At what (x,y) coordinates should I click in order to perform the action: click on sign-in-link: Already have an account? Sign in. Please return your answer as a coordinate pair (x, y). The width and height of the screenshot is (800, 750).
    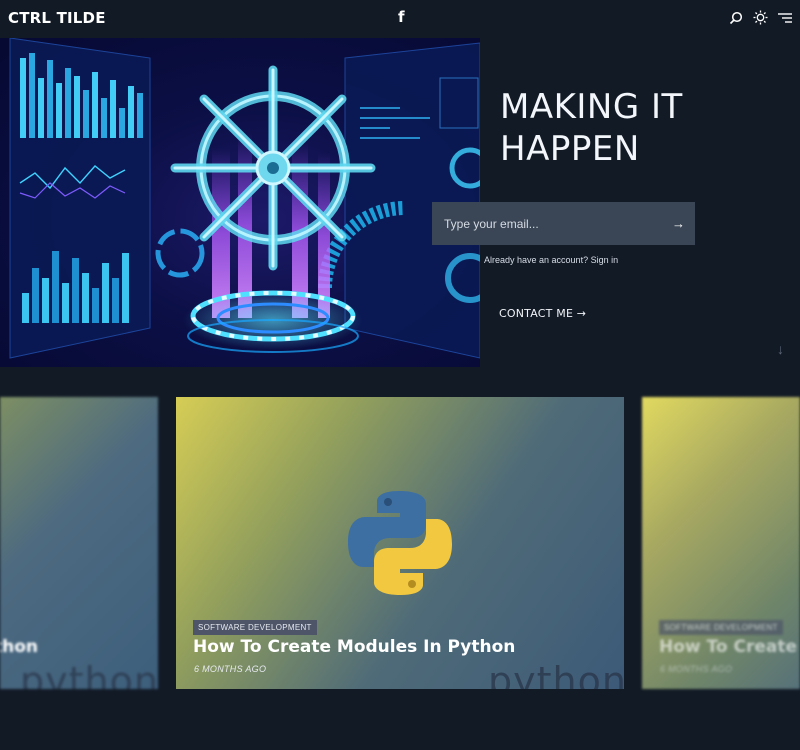
    Looking at the image, I should click on (551, 260).